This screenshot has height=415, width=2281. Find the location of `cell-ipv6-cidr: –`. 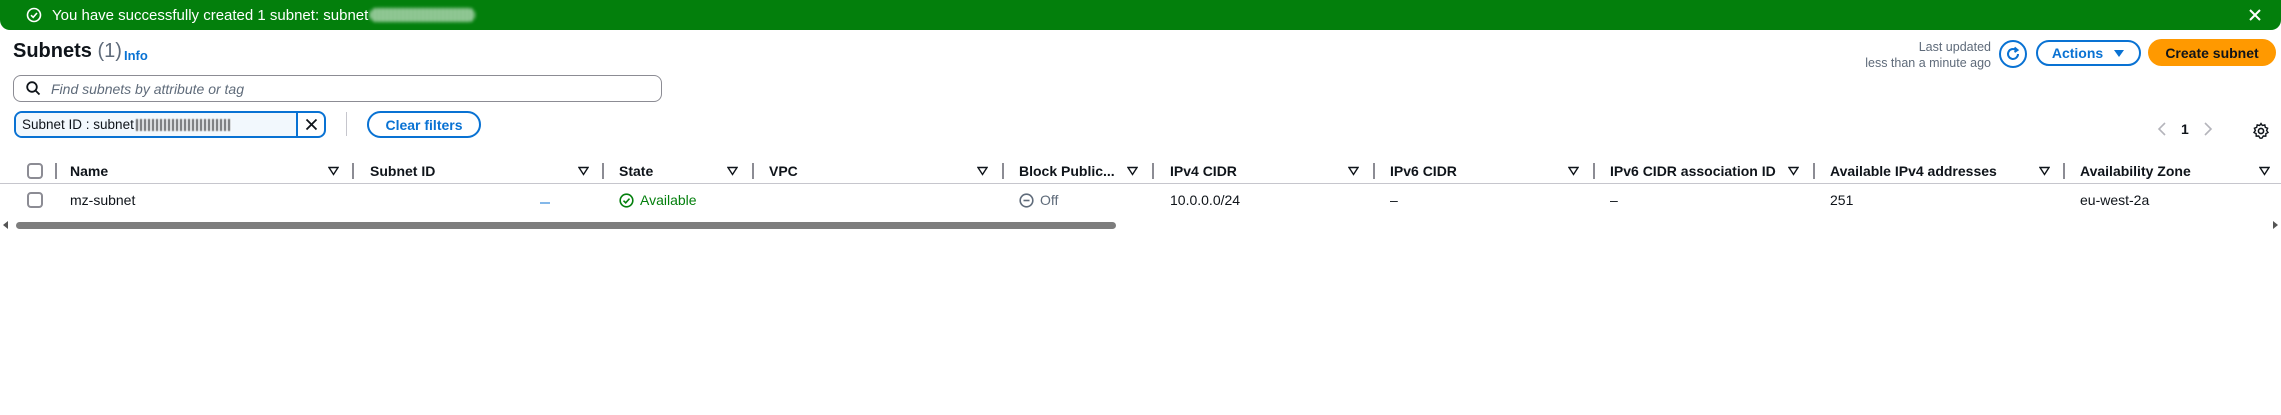

cell-ipv6-cidr: – is located at coordinates (1394, 200).